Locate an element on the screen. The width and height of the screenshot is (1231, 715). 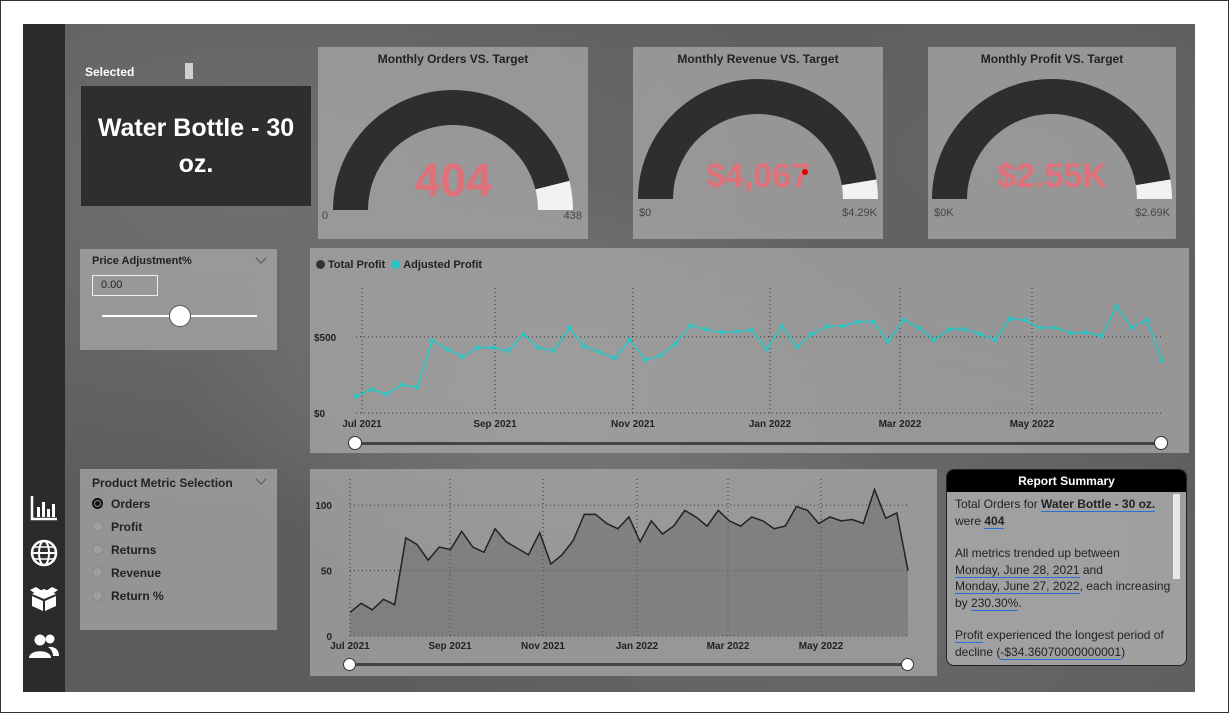
gauge-revenue-pointer is located at coordinates (805, 172).